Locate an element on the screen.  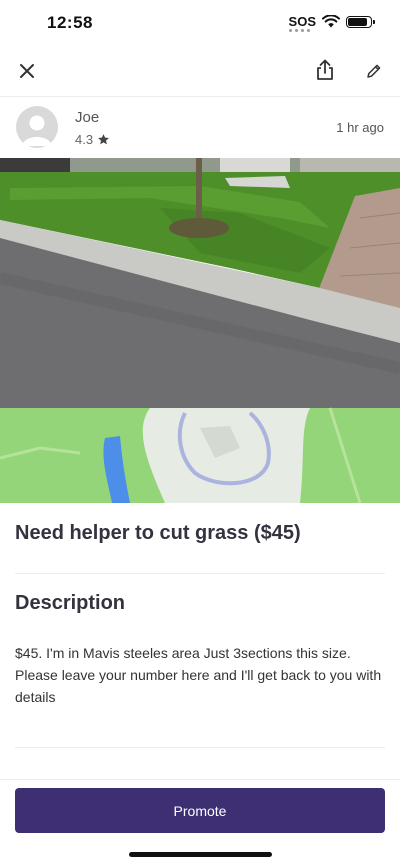
status-icons: SOS is located at coordinates (331, 23).